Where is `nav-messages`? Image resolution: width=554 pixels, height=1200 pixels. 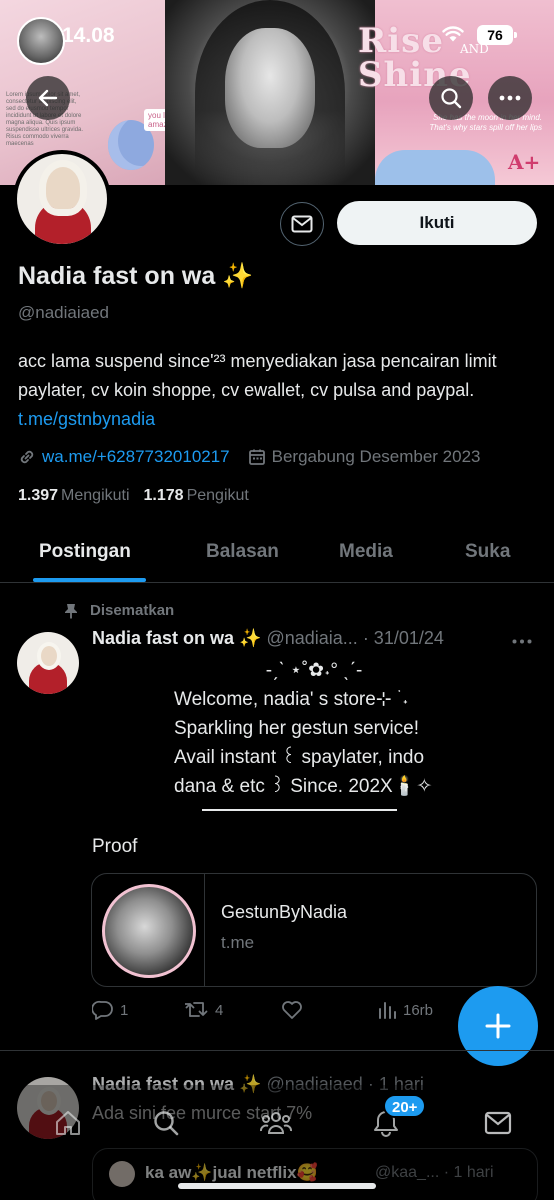 nav-messages is located at coordinates (498, 1123).